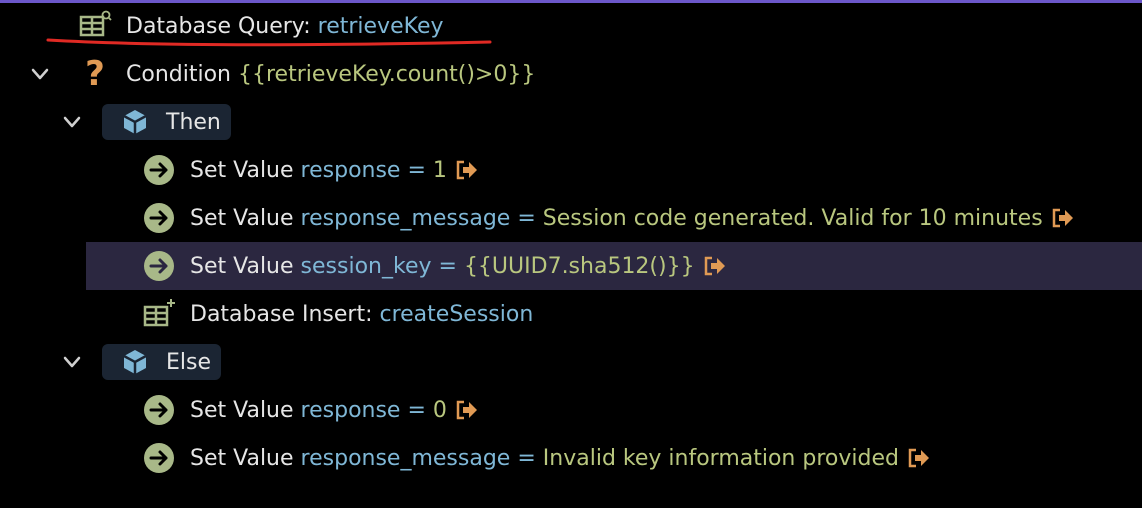 Image resolution: width=1142 pixels, height=508 pixels. What do you see at coordinates (571, 26) in the screenshot?
I see `tree-row-database-query: Database Query: retrieveKey` at bounding box center [571, 26].